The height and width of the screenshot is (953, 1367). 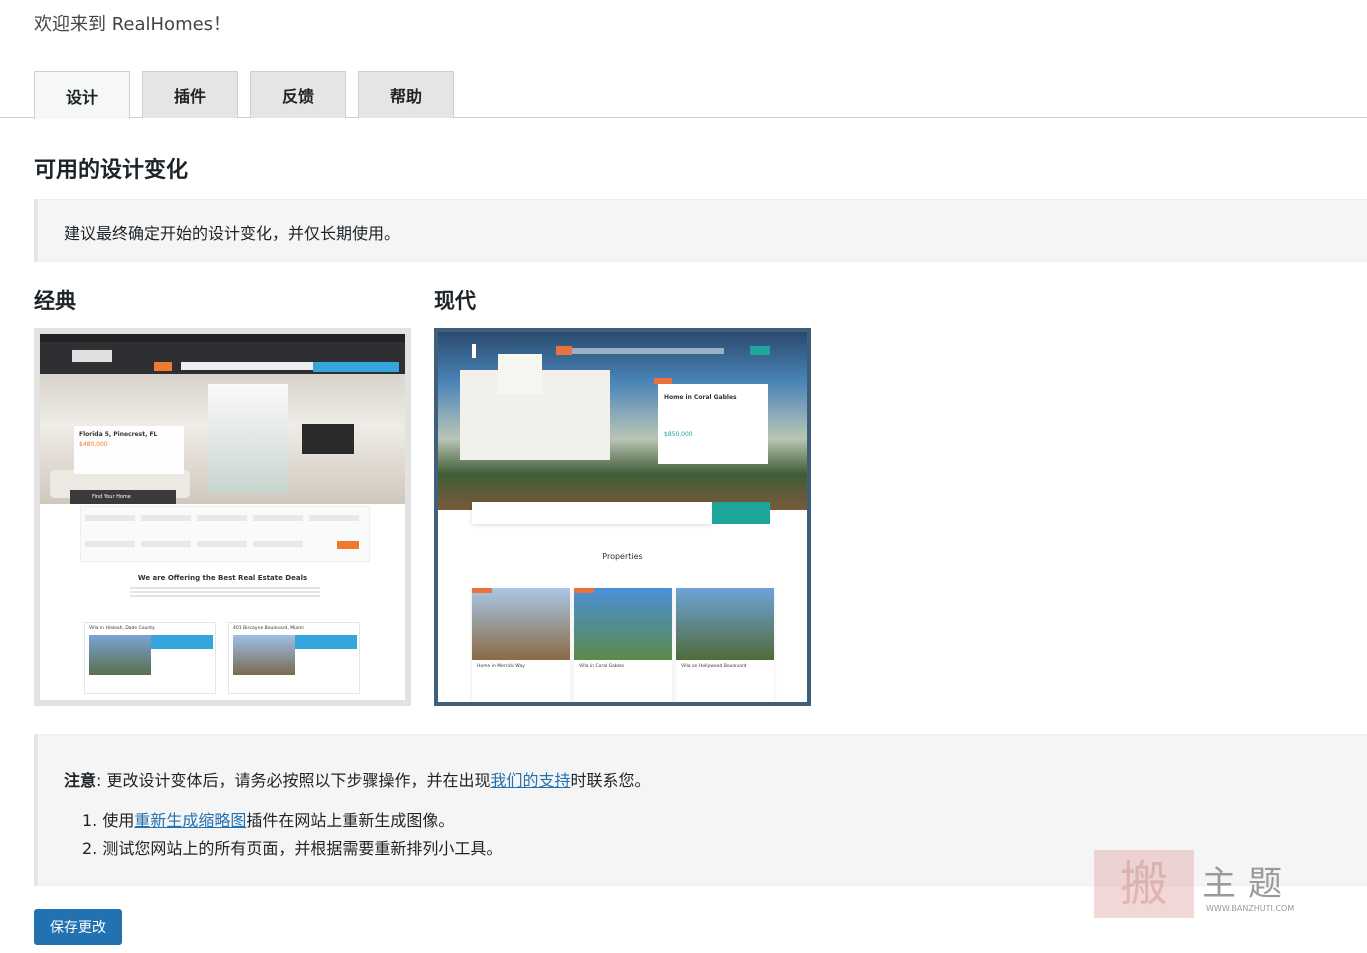 I want to click on tab-bar: 设计 插件 反馈 帮助, so click(x=683, y=94).